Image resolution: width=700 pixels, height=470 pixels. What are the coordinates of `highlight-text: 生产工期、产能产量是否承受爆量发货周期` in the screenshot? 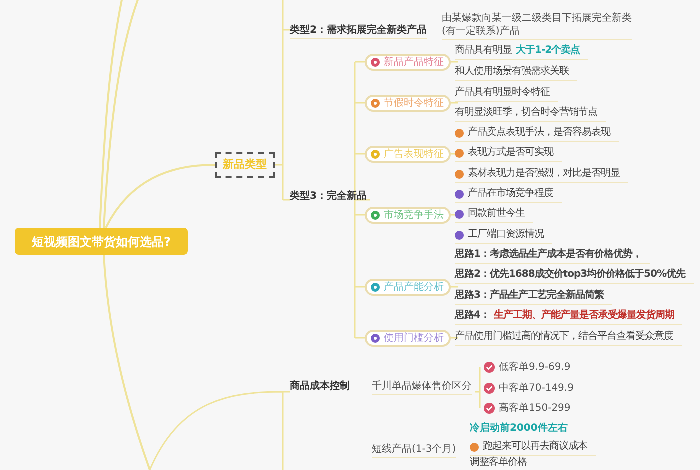 It's located at (584, 316).